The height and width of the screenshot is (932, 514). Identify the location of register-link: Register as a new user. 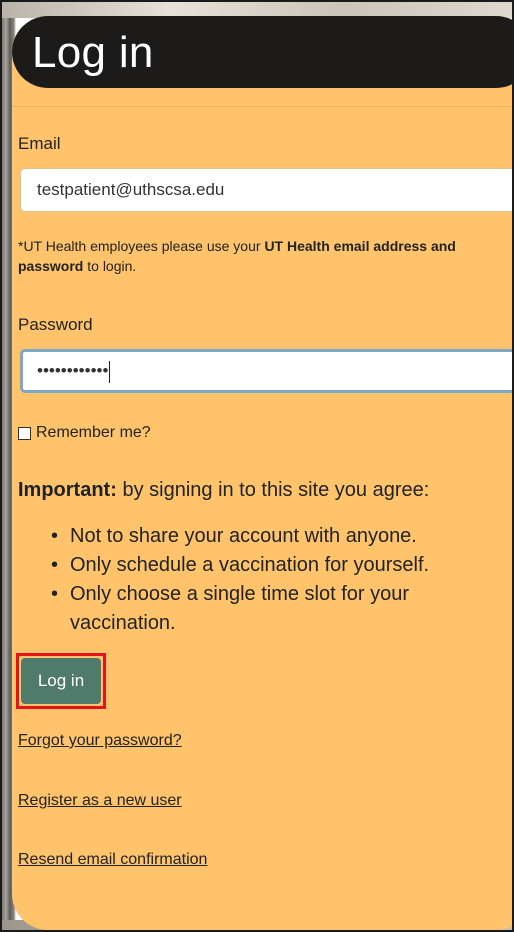
(100, 801).